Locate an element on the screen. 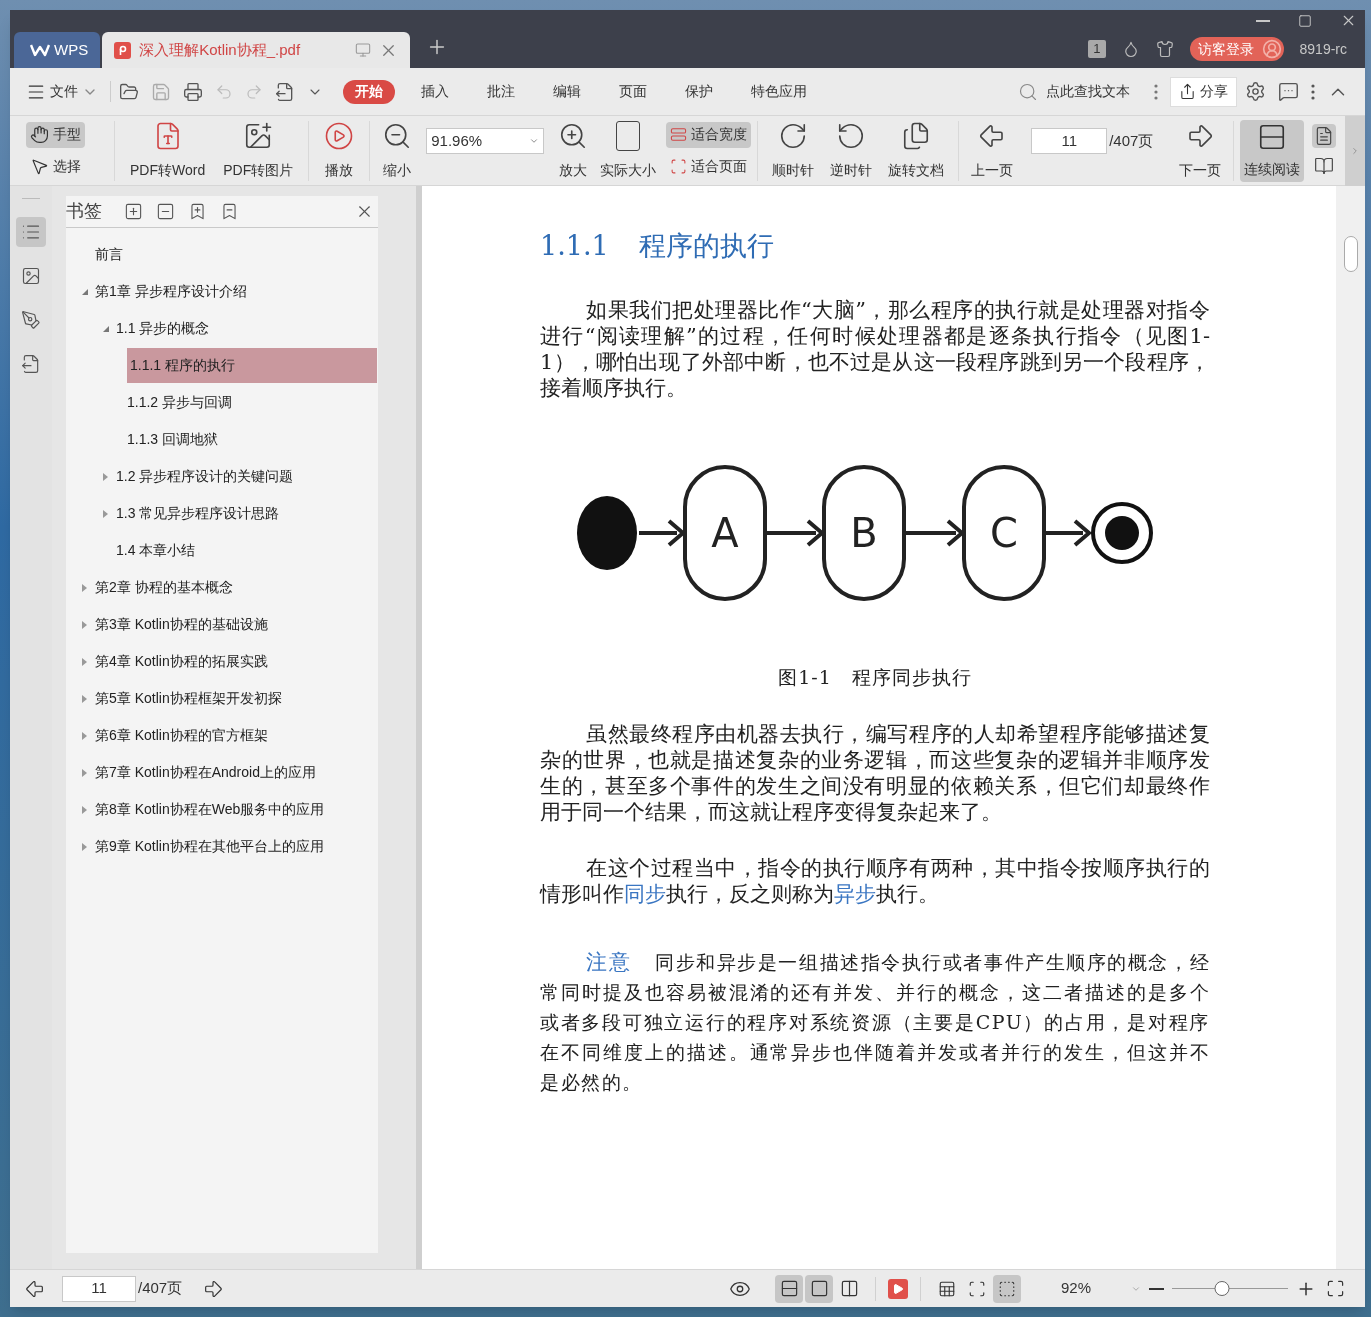 The height and width of the screenshot is (1317, 1371). end-node is located at coordinates (1122, 532).